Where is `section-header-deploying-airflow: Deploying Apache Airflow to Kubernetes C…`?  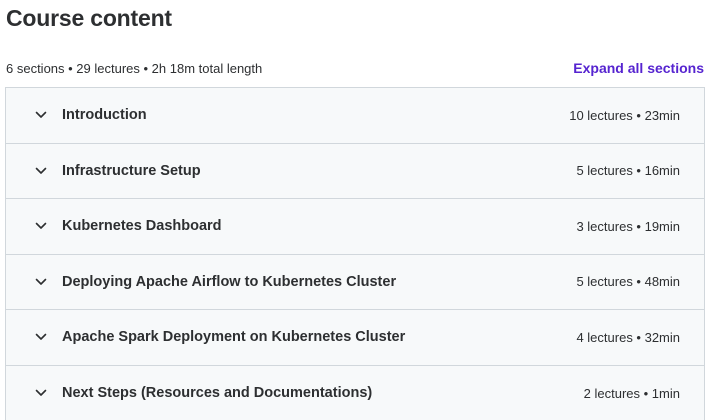 section-header-deploying-airflow: Deploying Apache Airflow to Kubernetes C… is located at coordinates (355, 282).